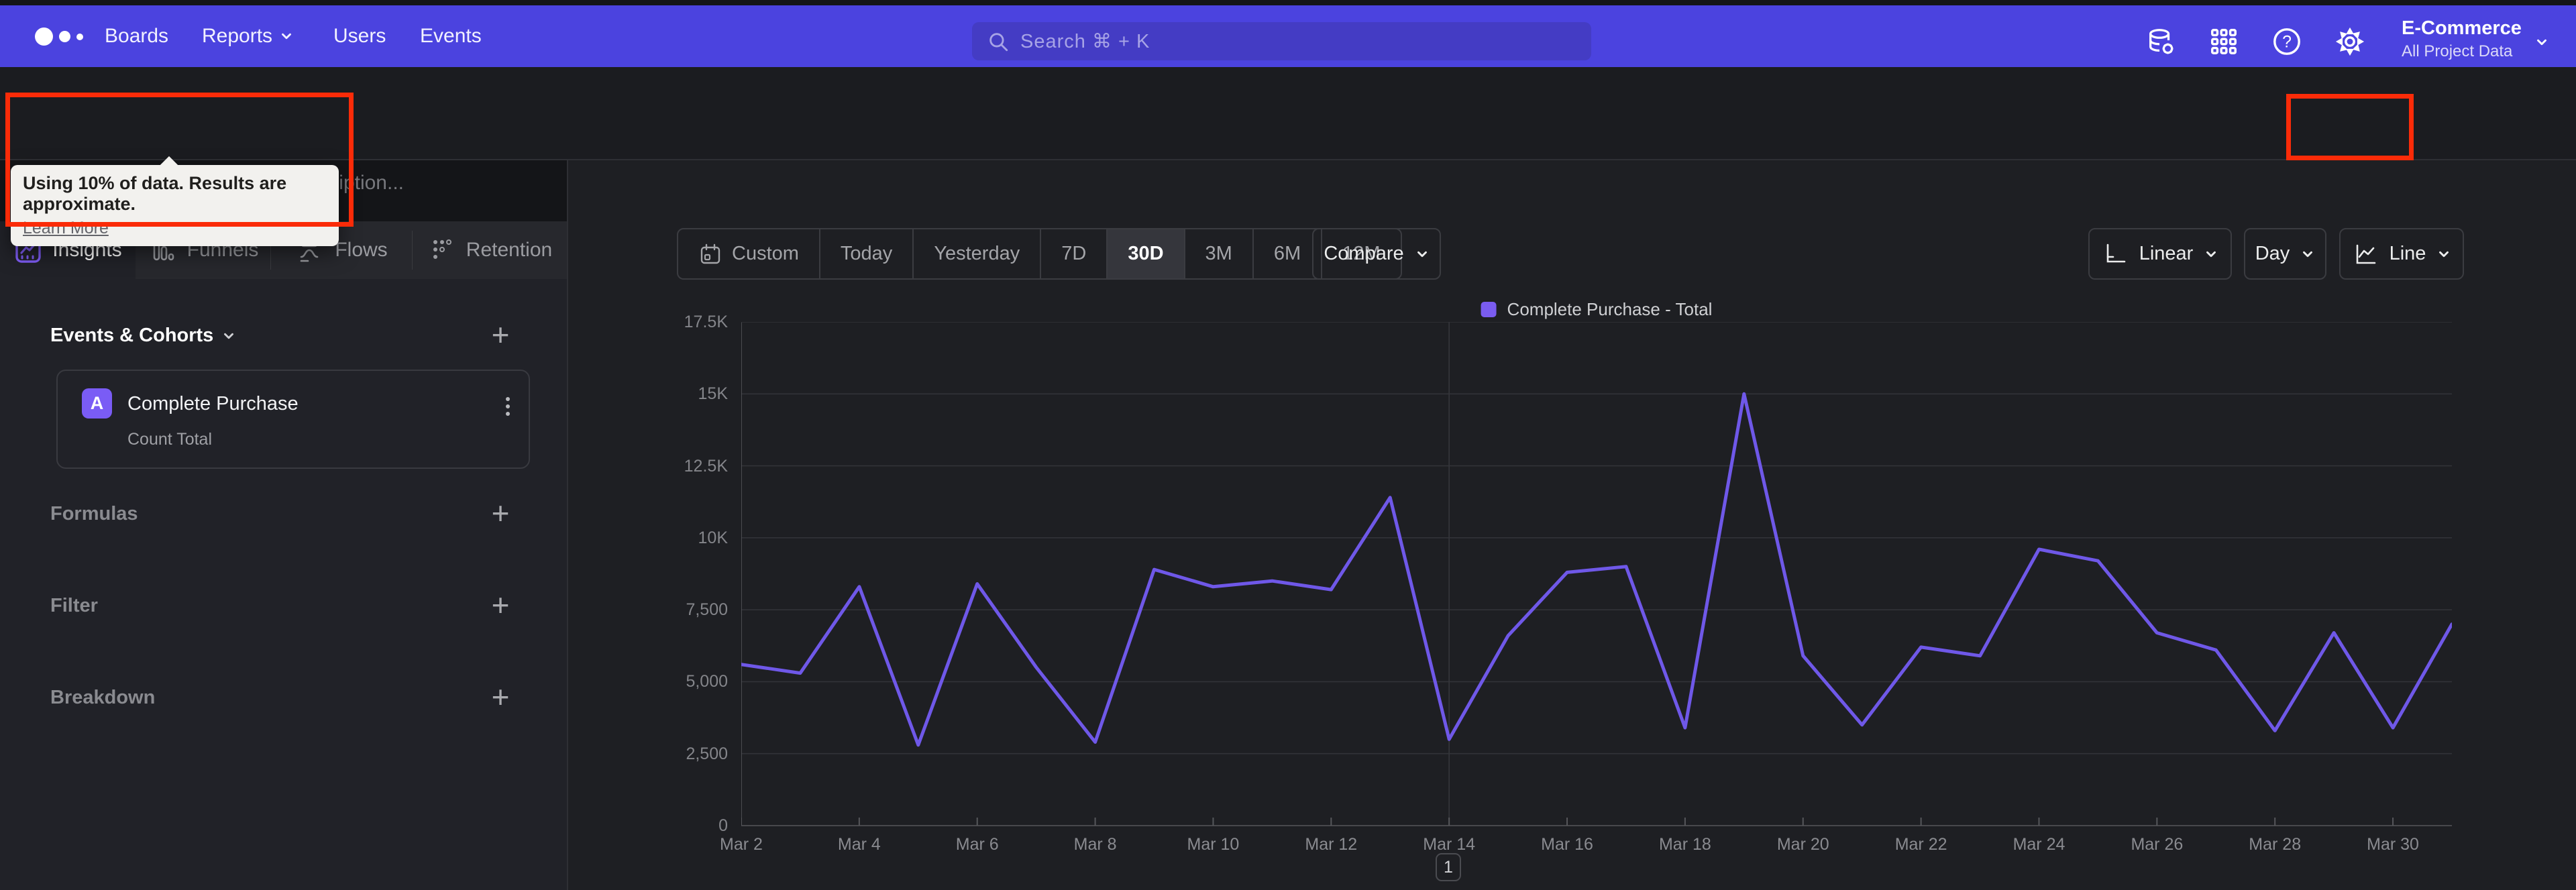 This screenshot has width=2576, height=890. I want to click on compare-button: Compare, so click(1376, 254).